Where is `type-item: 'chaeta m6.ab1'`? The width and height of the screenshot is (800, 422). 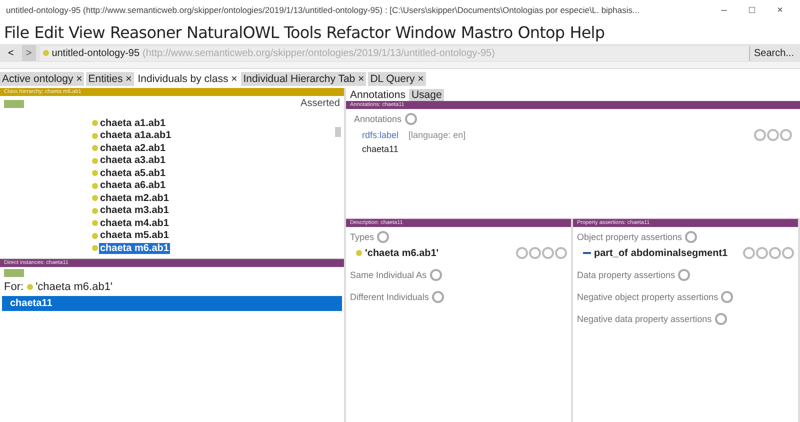 type-item: 'chaeta m6.ab1' is located at coordinates (402, 253).